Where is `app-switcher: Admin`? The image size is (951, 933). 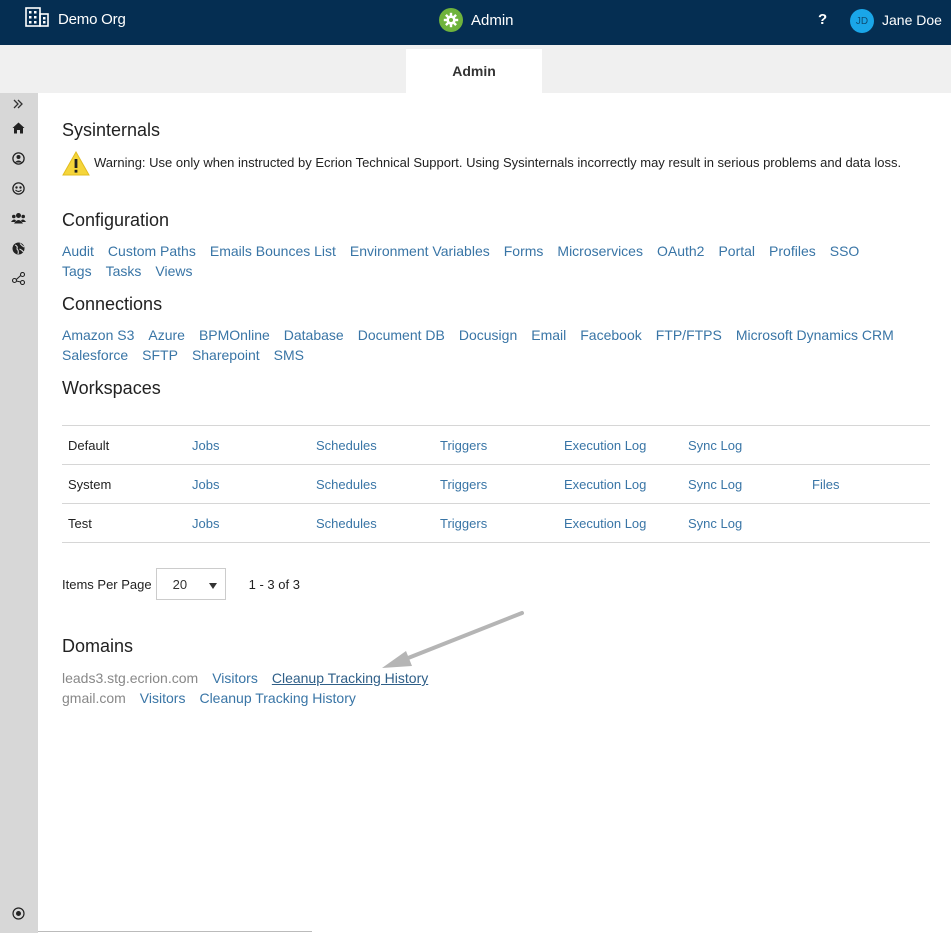 app-switcher: Admin is located at coordinates (476, 20).